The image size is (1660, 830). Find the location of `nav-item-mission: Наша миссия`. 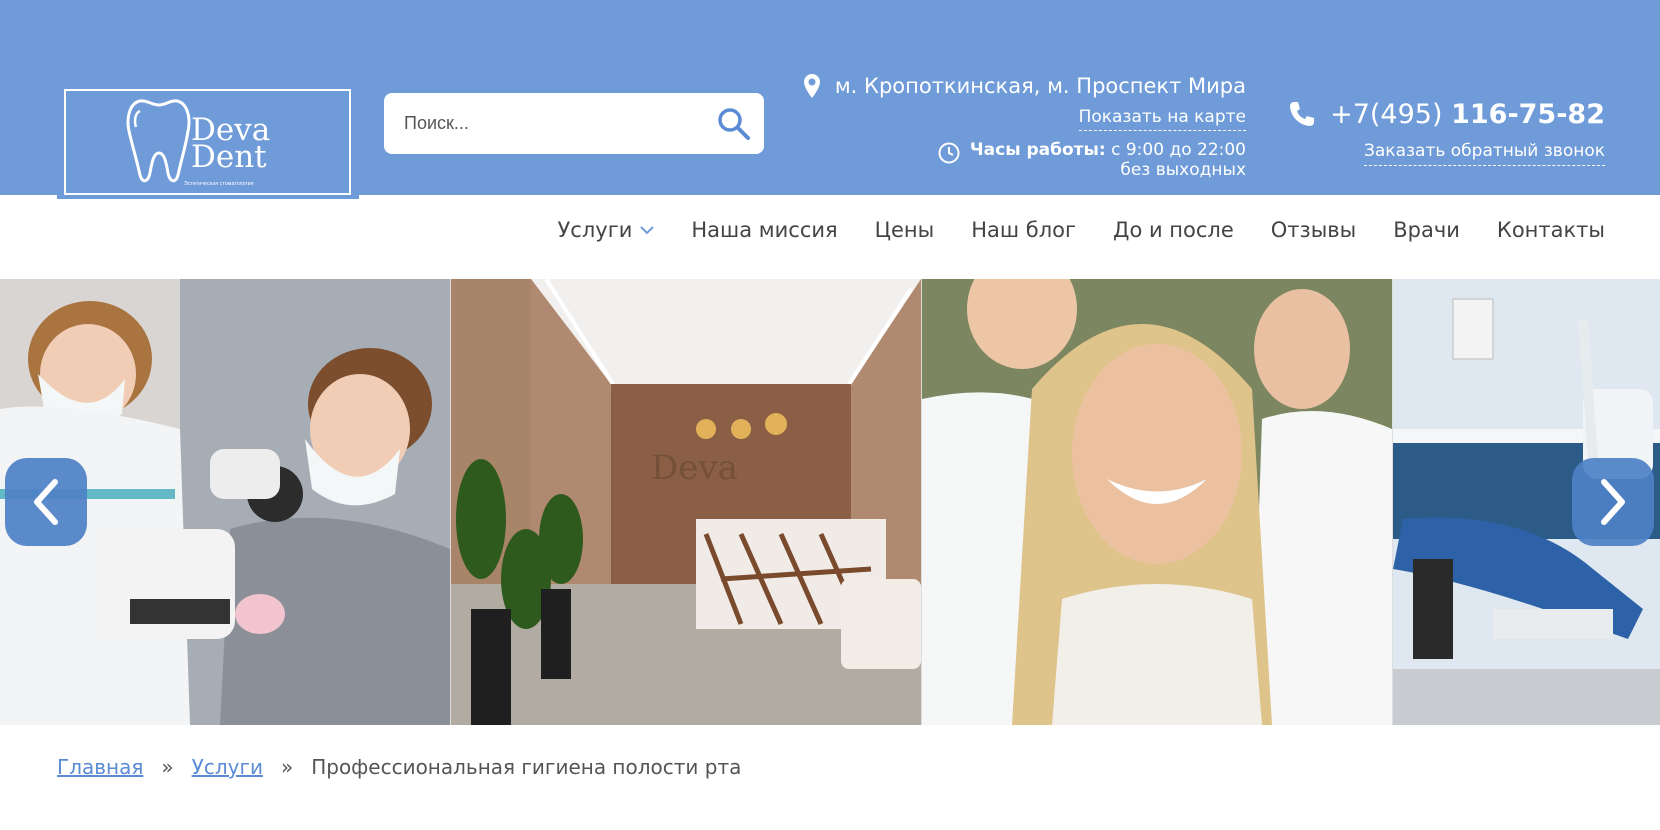

nav-item-mission: Наша миссия is located at coordinates (764, 230).